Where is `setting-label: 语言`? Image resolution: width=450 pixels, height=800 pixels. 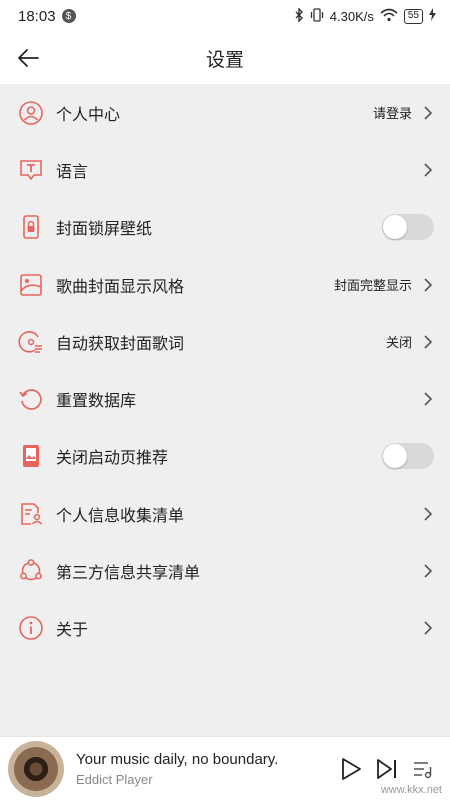 setting-label: 语言 is located at coordinates (72, 172).